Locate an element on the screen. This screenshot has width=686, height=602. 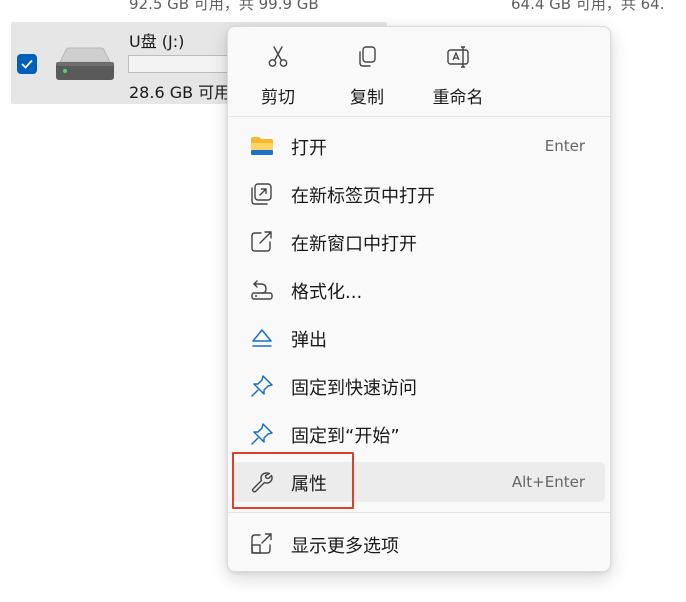
format-icon is located at coordinates (262, 290).